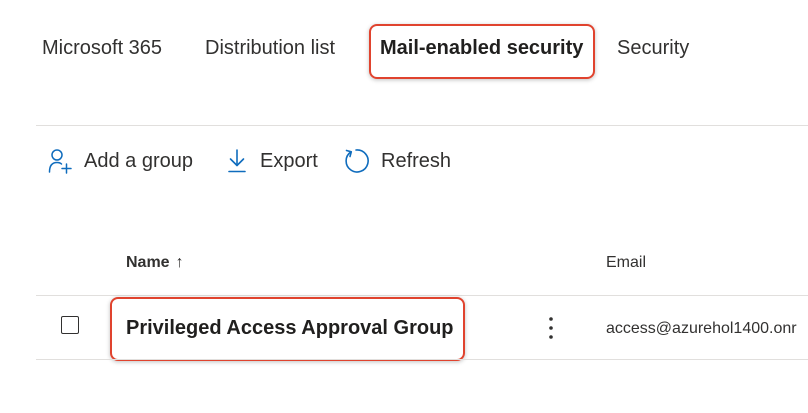  Describe the element at coordinates (416, 160) in the screenshot. I see `refresh-label: Refresh` at that location.